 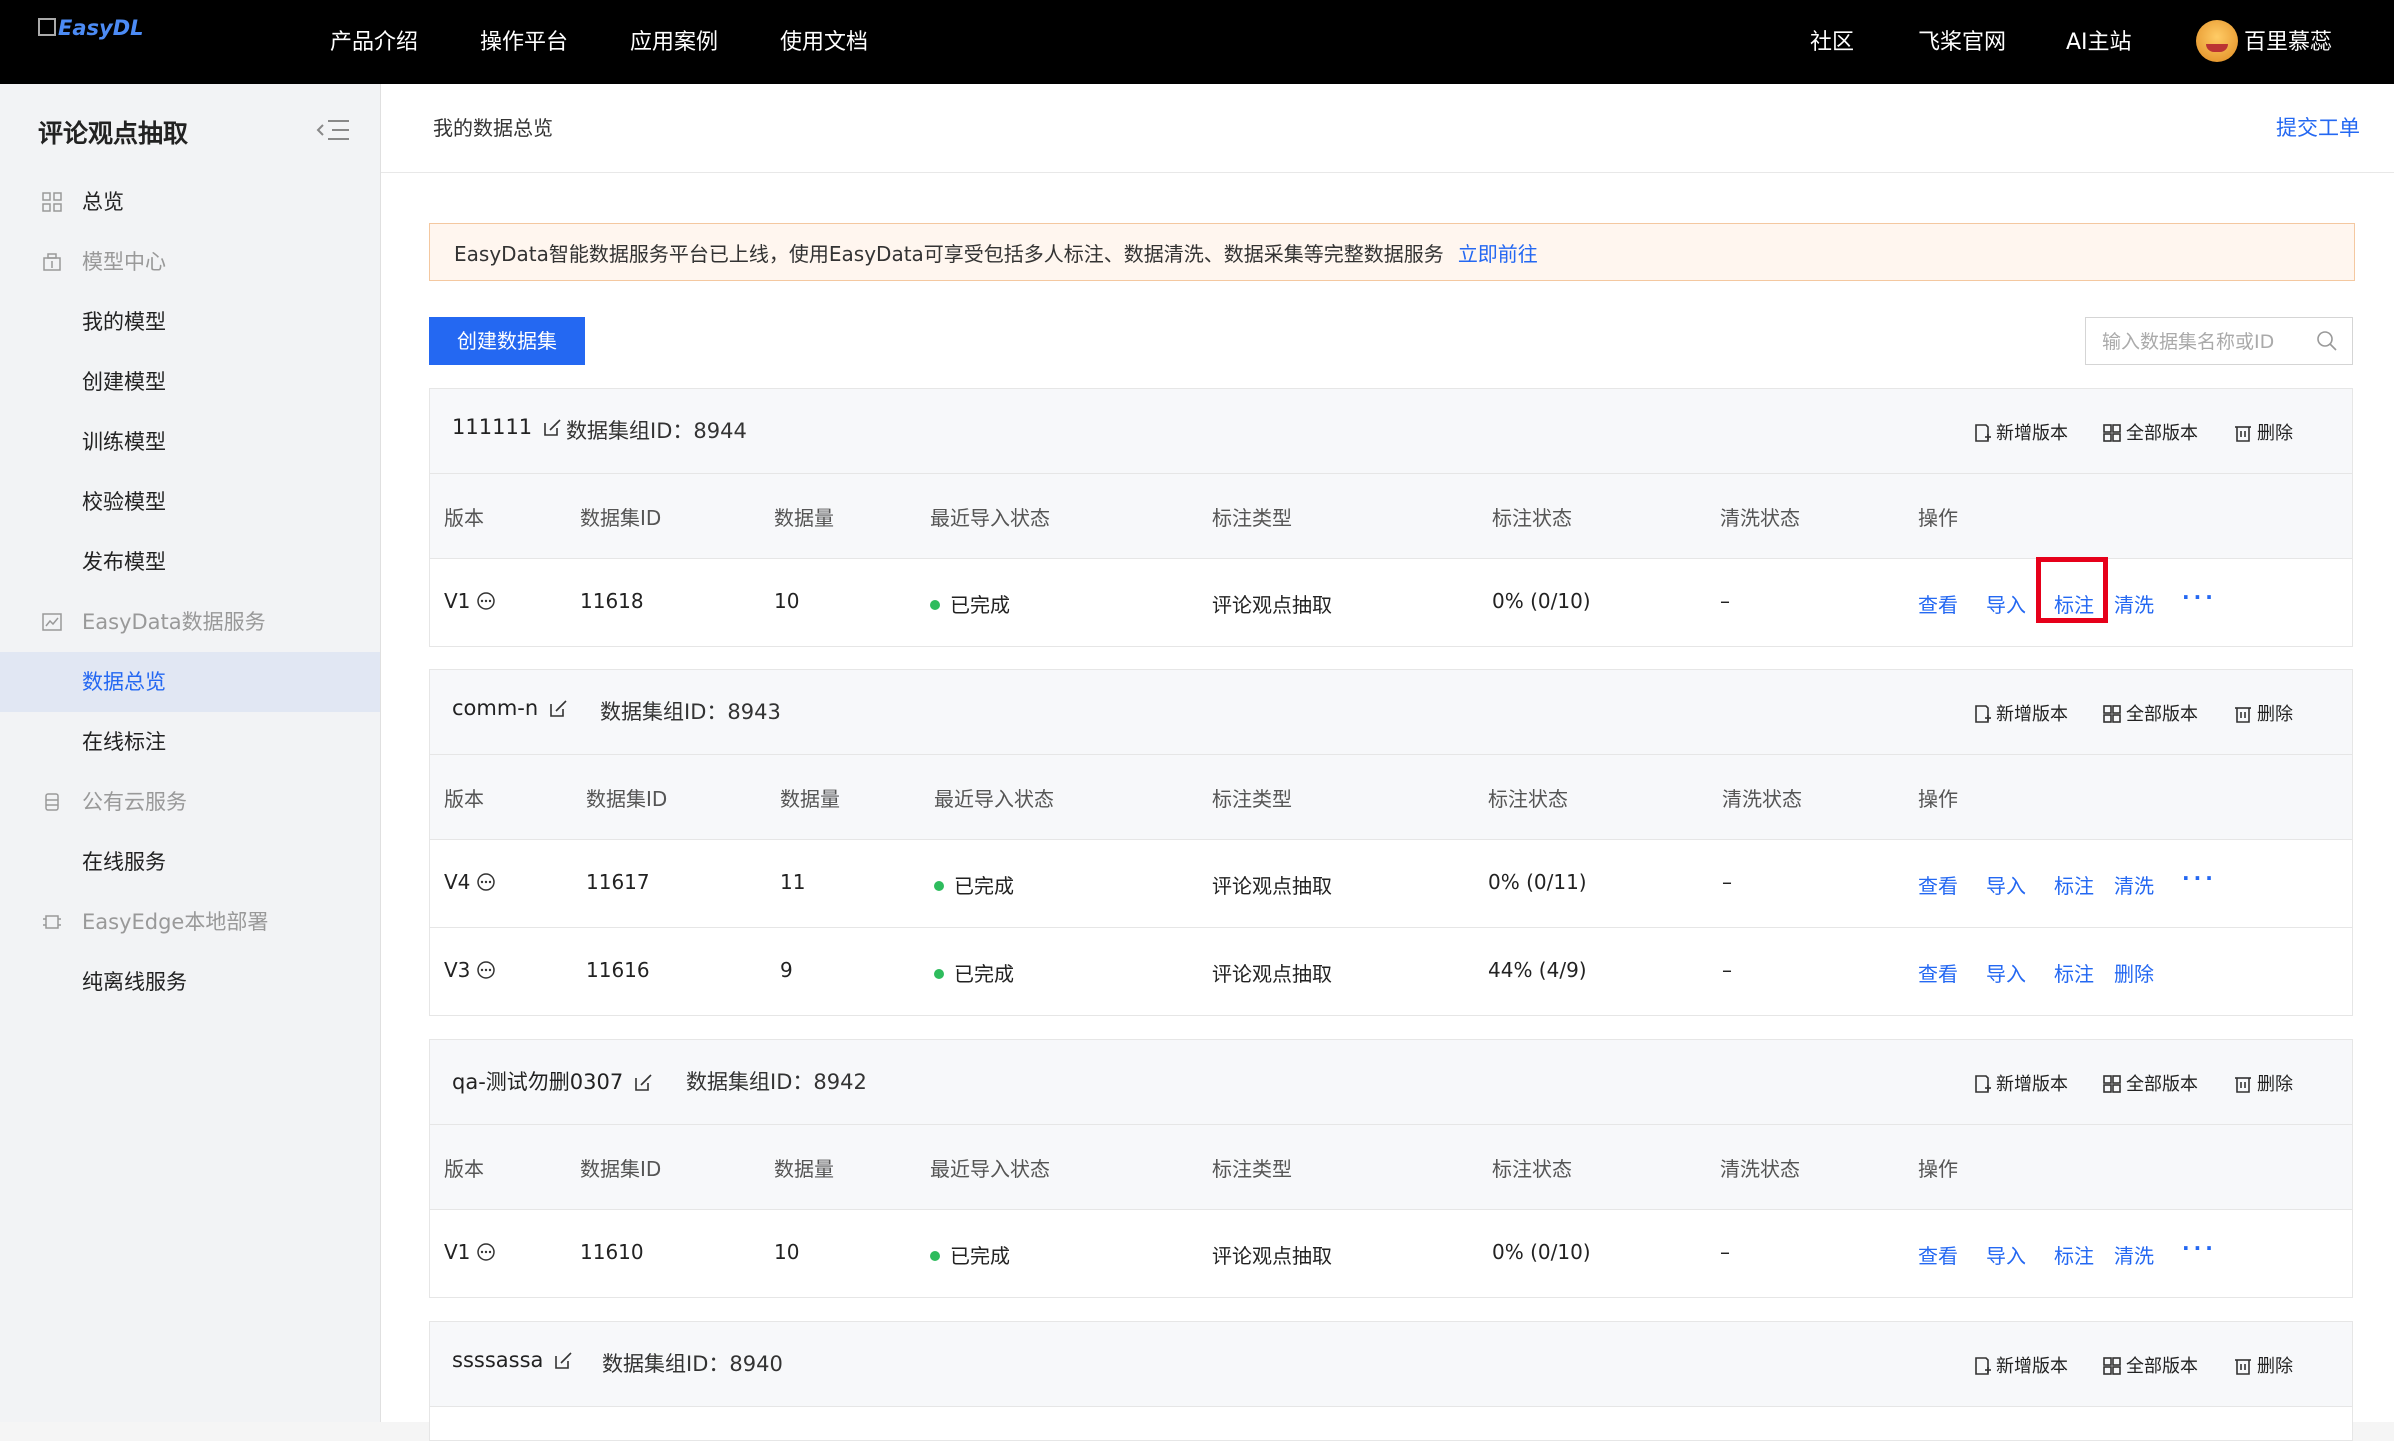 What do you see at coordinates (52, 262) in the screenshot?
I see `model-icon` at bounding box center [52, 262].